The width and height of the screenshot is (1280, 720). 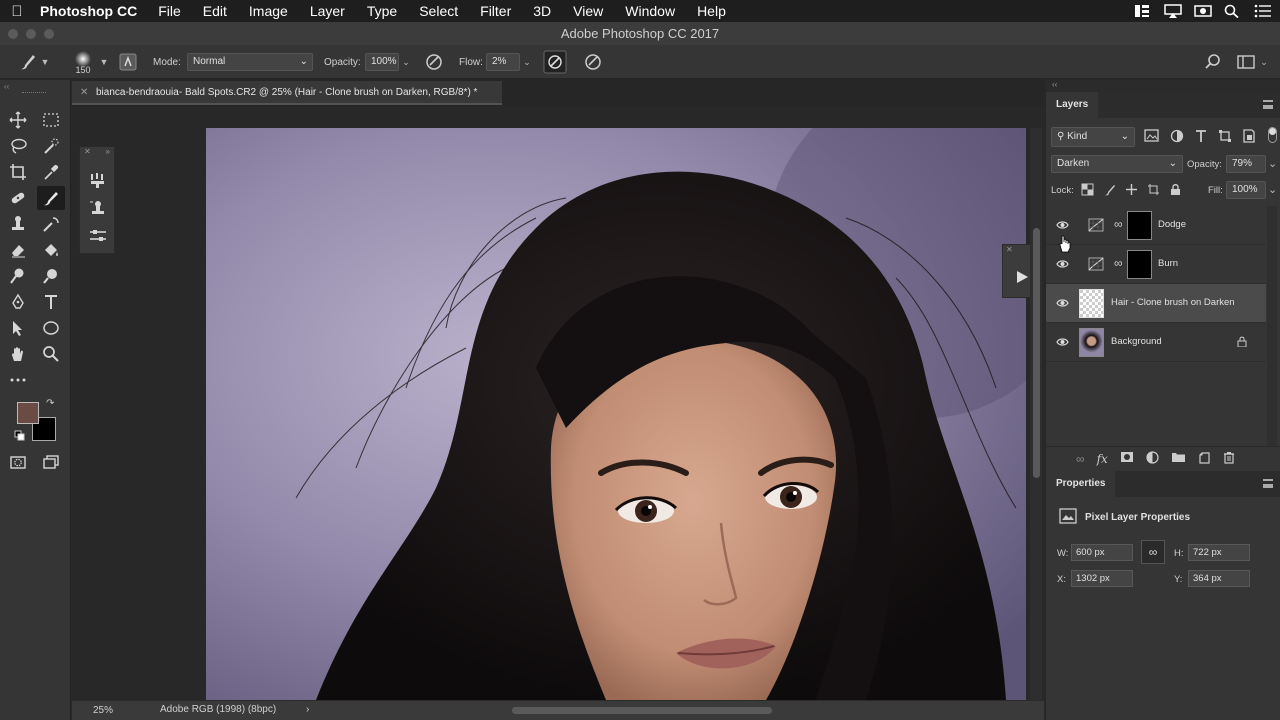 I want to click on default-colors-icon, so click(x=20, y=437).